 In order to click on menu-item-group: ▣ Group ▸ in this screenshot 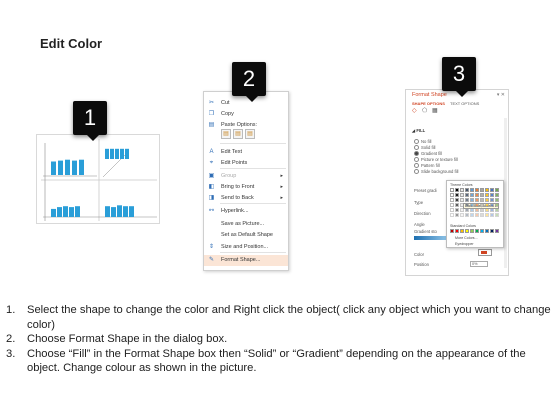, I will do `click(246, 176)`.